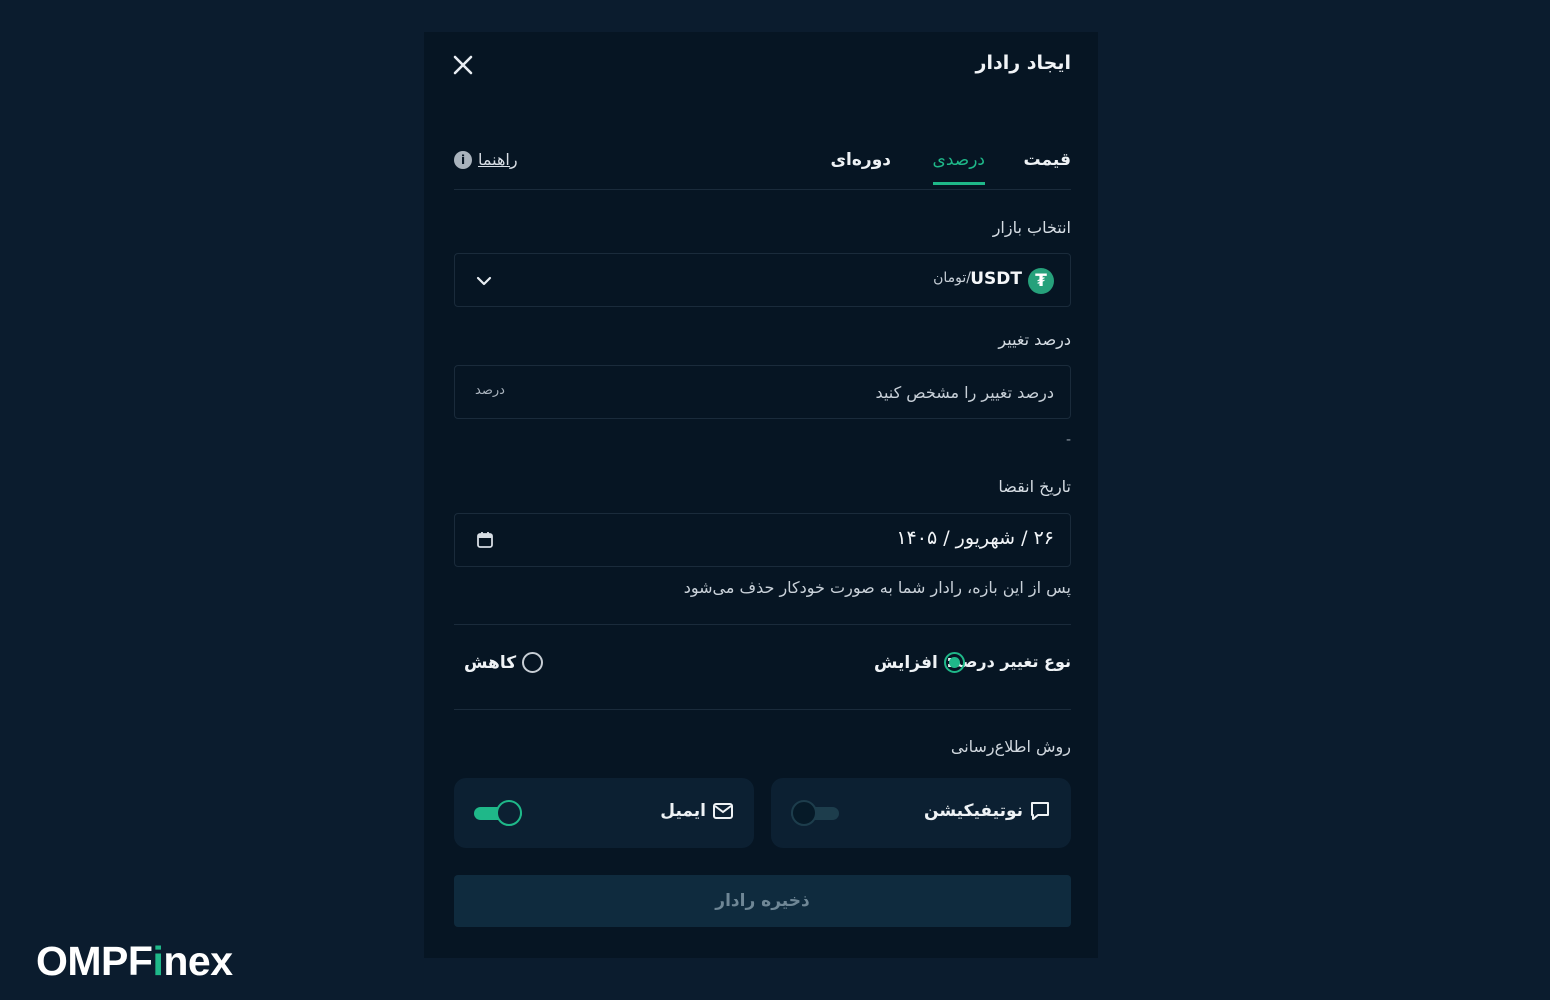  I want to click on chevron-down-icon, so click(484, 281).